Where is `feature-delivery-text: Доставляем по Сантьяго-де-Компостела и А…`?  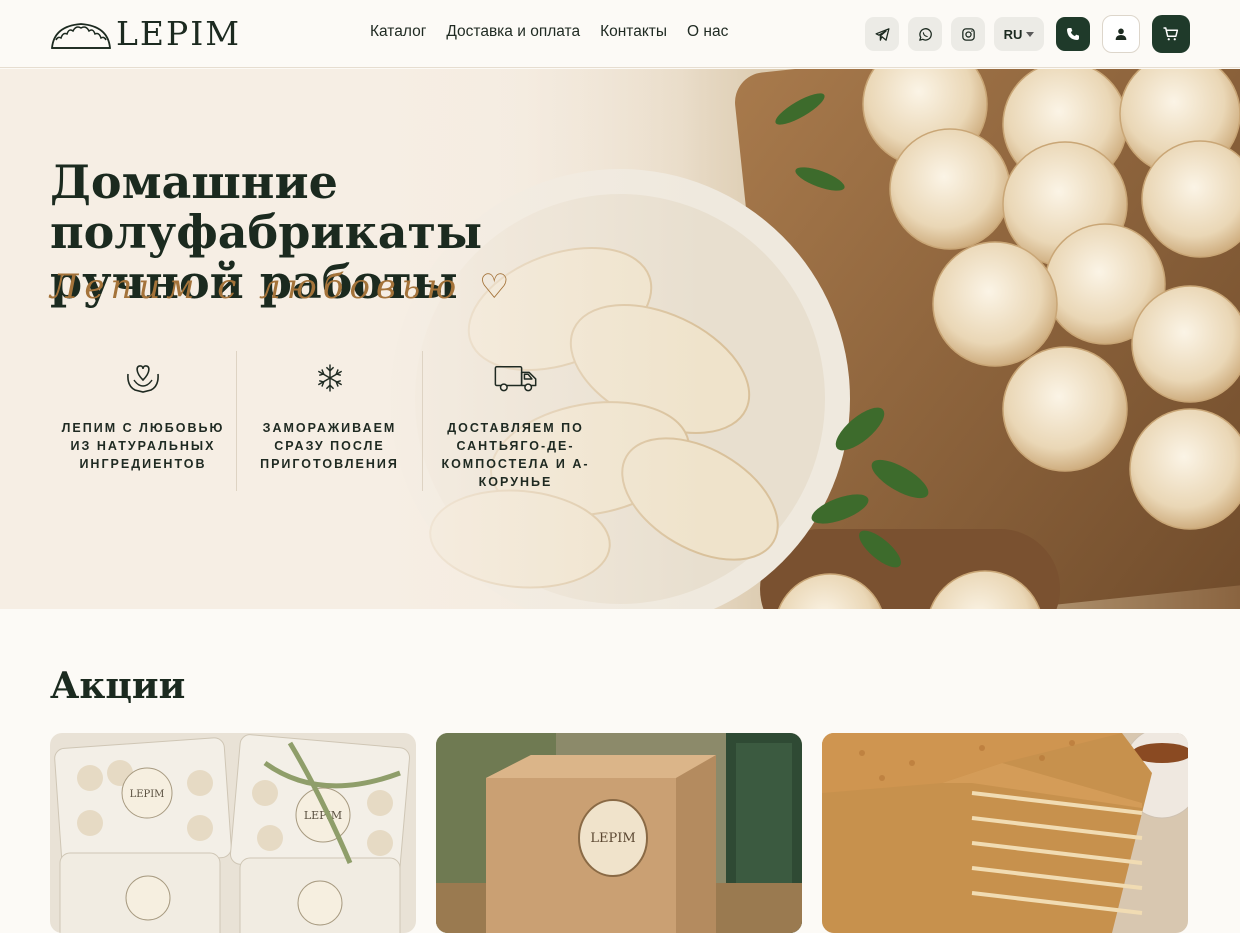 feature-delivery-text: Доставляем по Сантьяго-де-Компостела и А… is located at coordinates (515, 455).